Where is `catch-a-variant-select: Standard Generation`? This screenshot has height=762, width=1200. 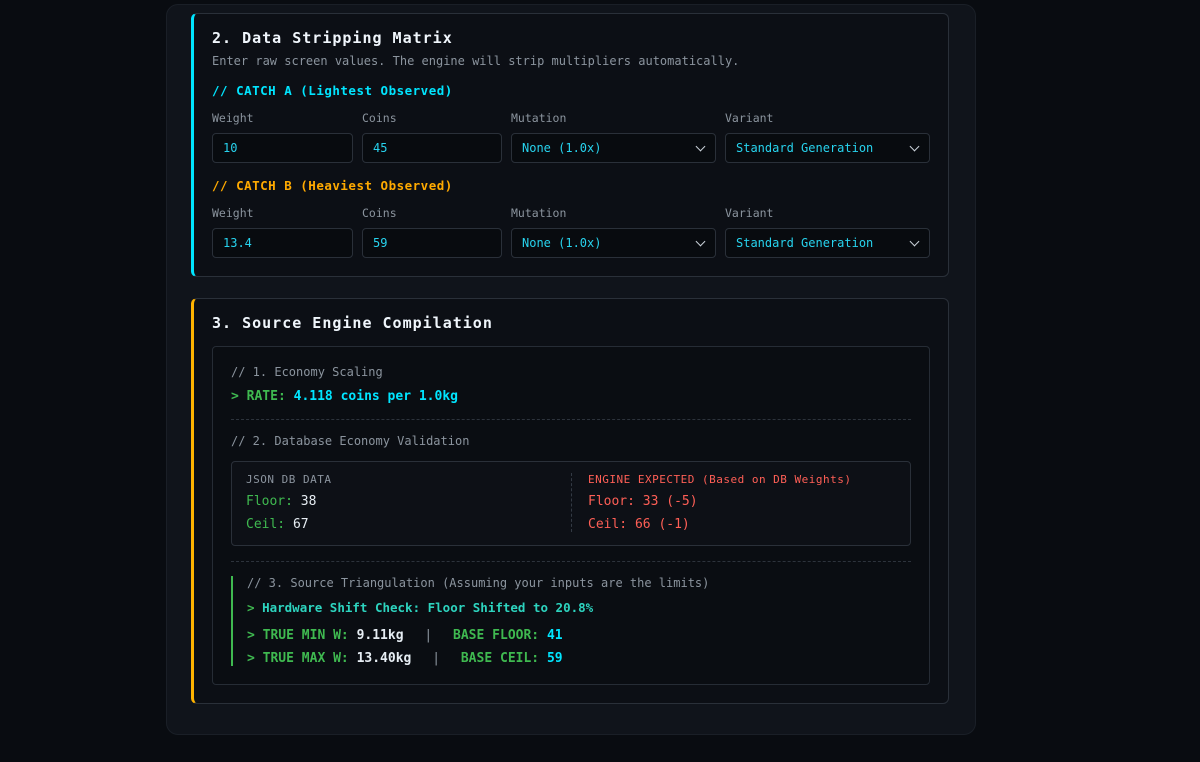 catch-a-variant-select: Standard Generation is located at coordinates (827, 148).